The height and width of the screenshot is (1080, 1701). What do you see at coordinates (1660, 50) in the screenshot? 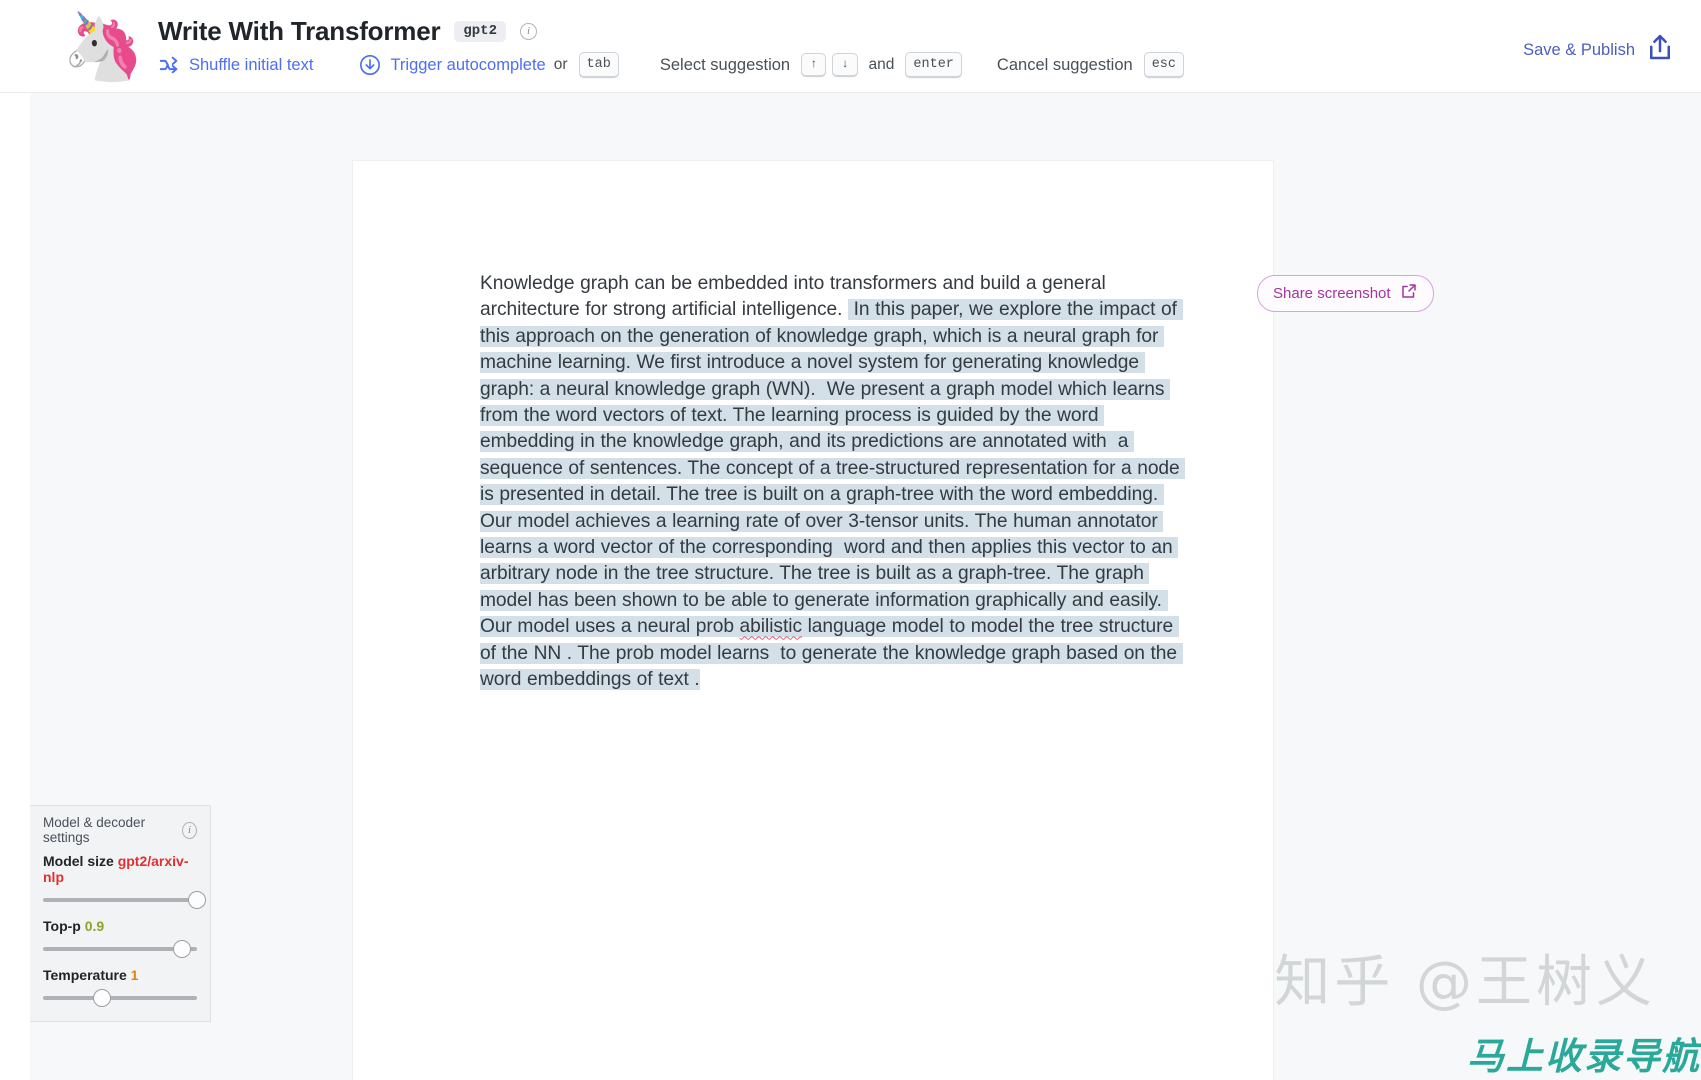
I see `upload-share-icon` at bounding box center [1660, 50].